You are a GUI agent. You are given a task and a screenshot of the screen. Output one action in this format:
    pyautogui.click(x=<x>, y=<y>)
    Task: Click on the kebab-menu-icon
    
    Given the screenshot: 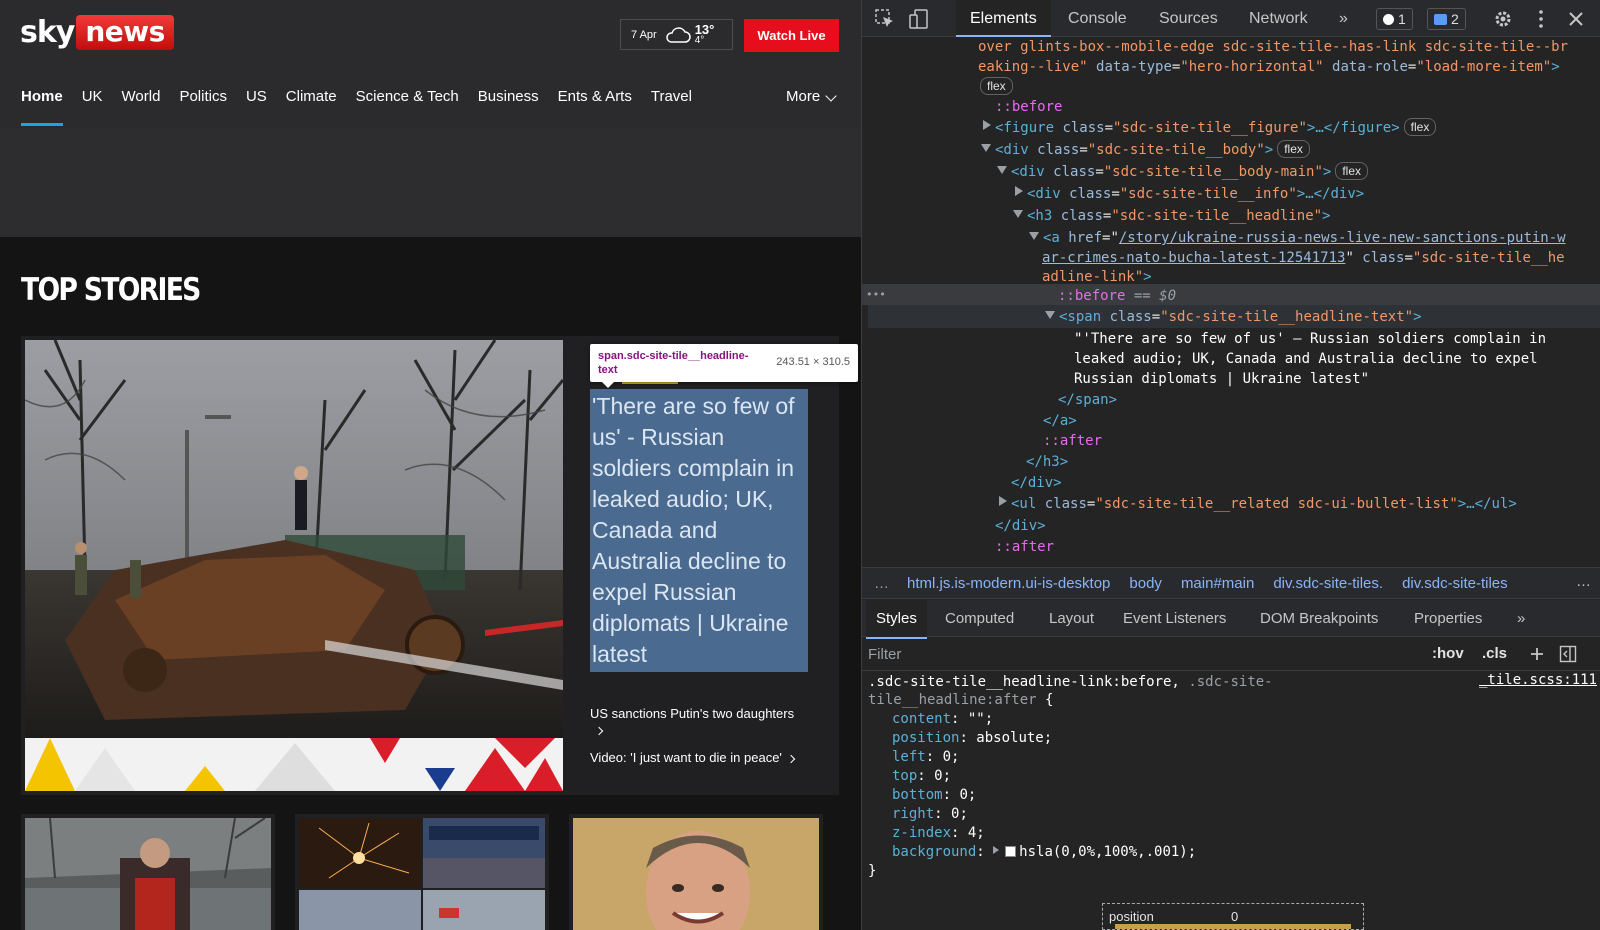 What is the action you would take?
    pyautogui.click(x=1541, y=19)
    